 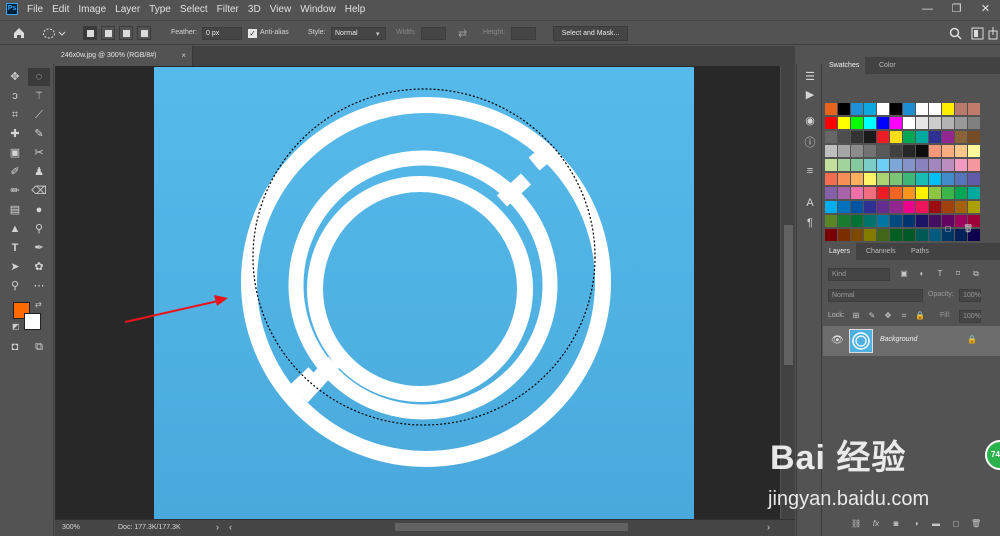 What do you see at coordinates (927, 9) in the screenshot?
I see `minimize-button: —` at bounding box center [927, 9].